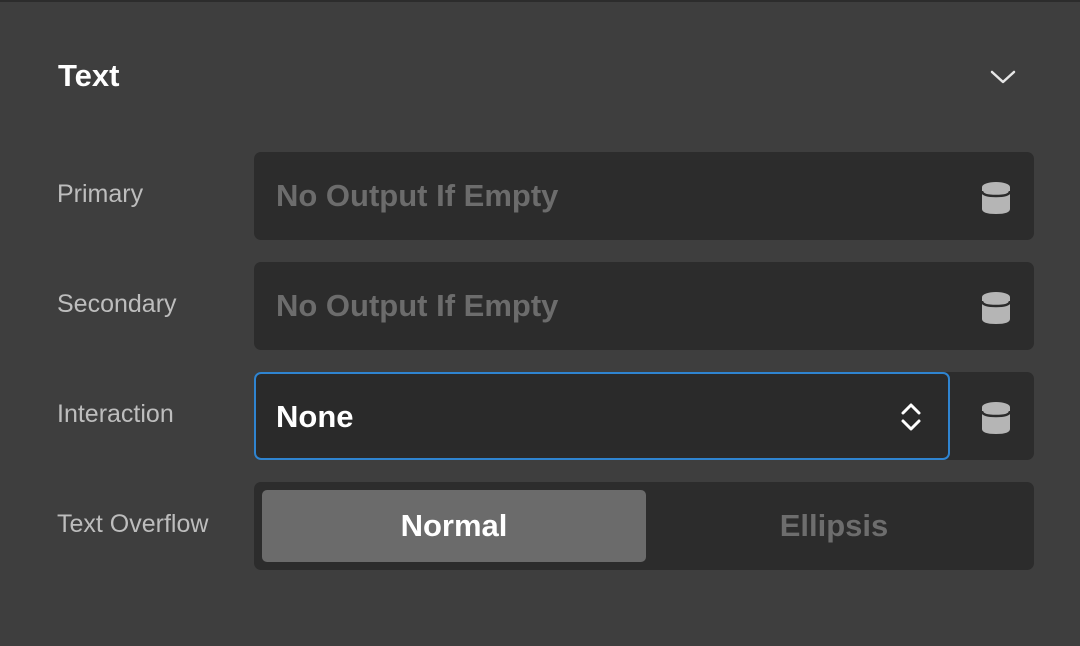  Describe the element at coordinates (89, 75) in the screenshot. I see `section-title: Text` at that location.